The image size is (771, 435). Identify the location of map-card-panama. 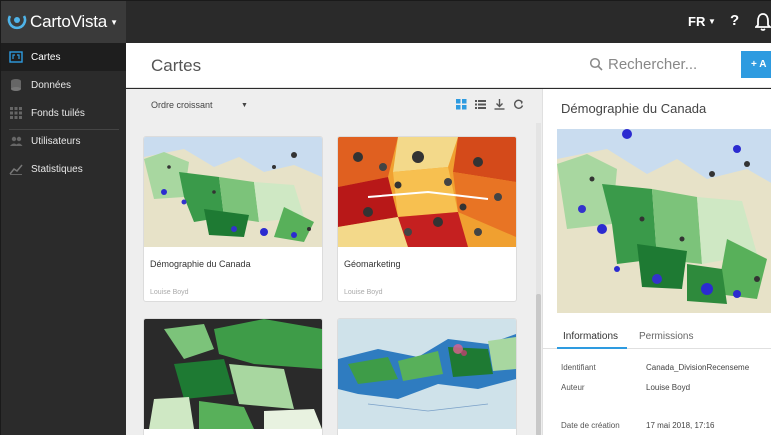
(427, 376).